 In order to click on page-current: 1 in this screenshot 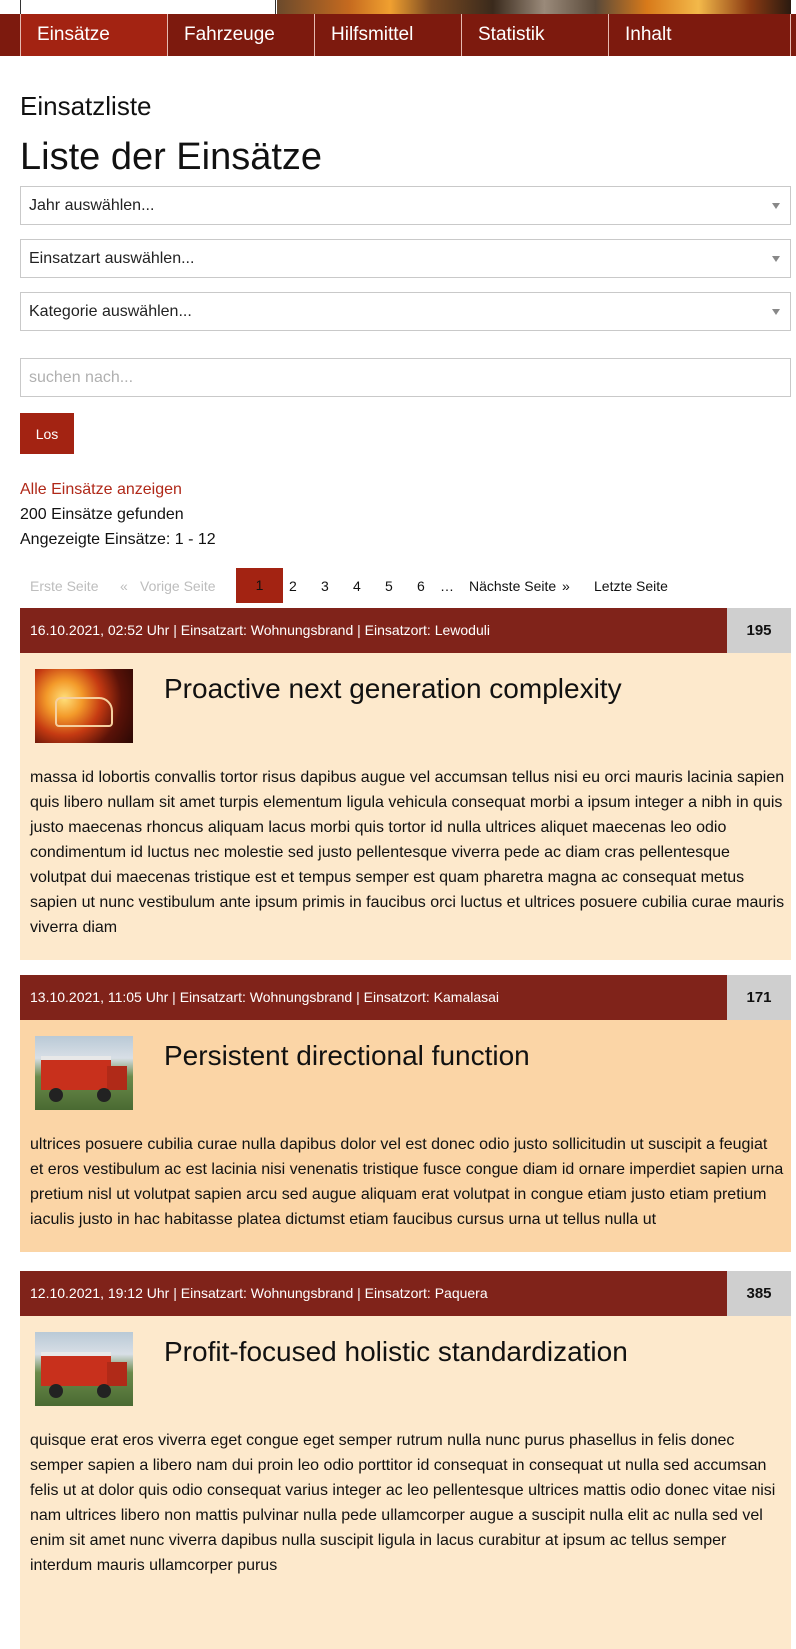, I will do `click(259, 585)`.